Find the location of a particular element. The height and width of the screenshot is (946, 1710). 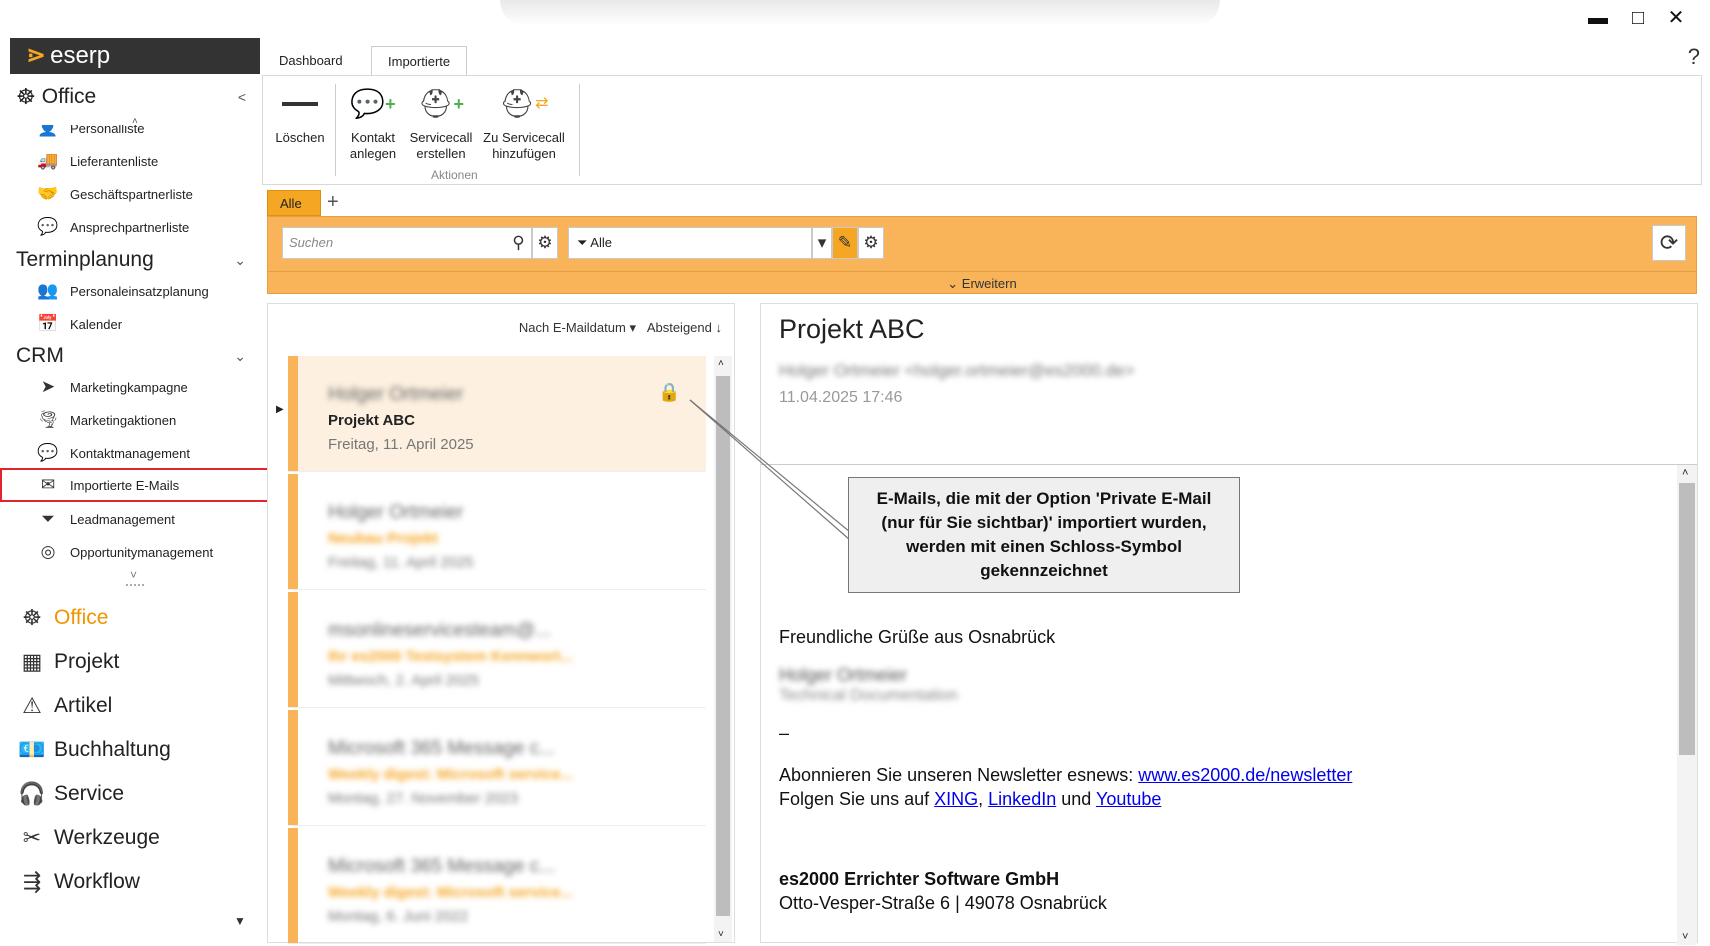

sidebar-item-kontaktmanagement: 💬 Kontaktmanagement is located at coordinates (113, 453).